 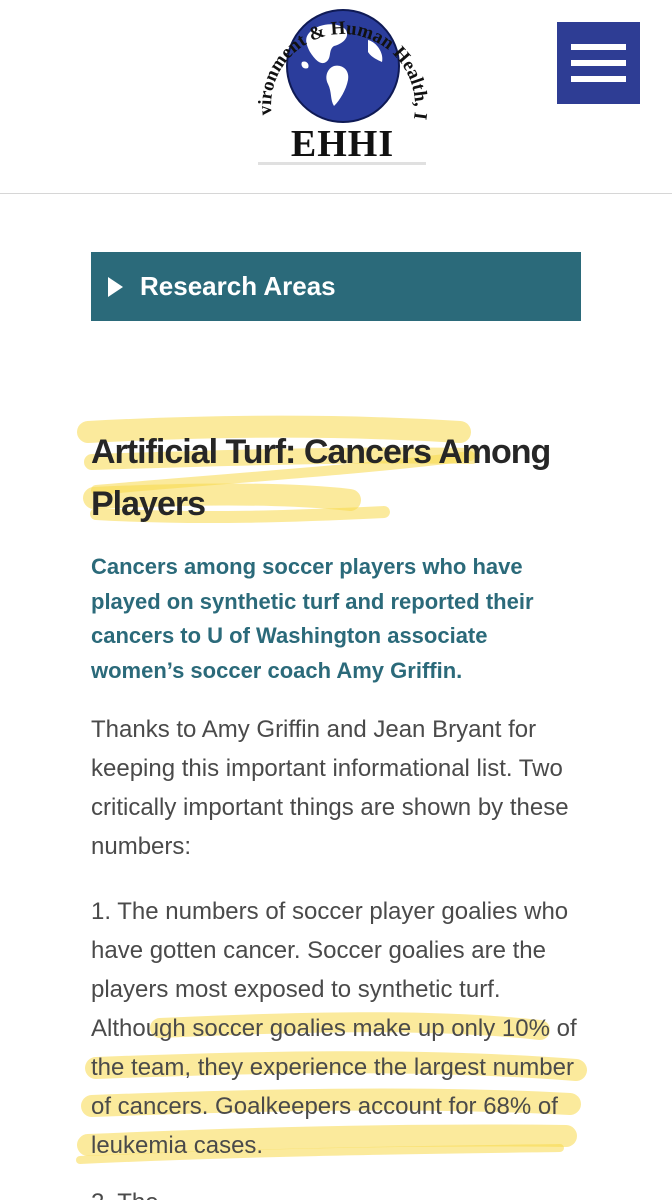 I want to click on research-areas-toggle: Research Areas, so click(x=336, y=286).